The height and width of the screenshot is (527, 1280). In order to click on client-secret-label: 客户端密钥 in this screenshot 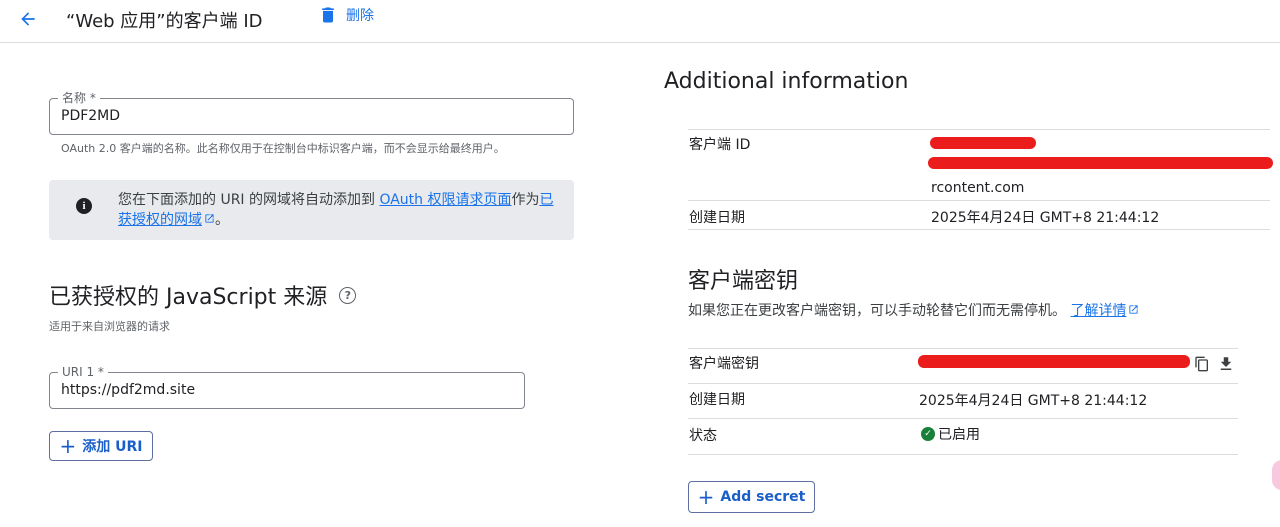, I will do `click(724, 364)`.